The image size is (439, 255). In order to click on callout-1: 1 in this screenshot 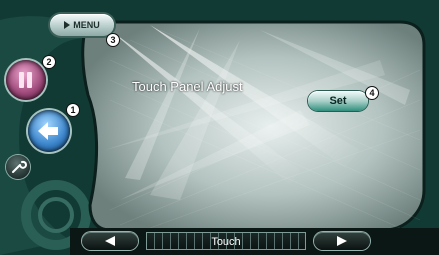, I will do `click(73, 110)`.